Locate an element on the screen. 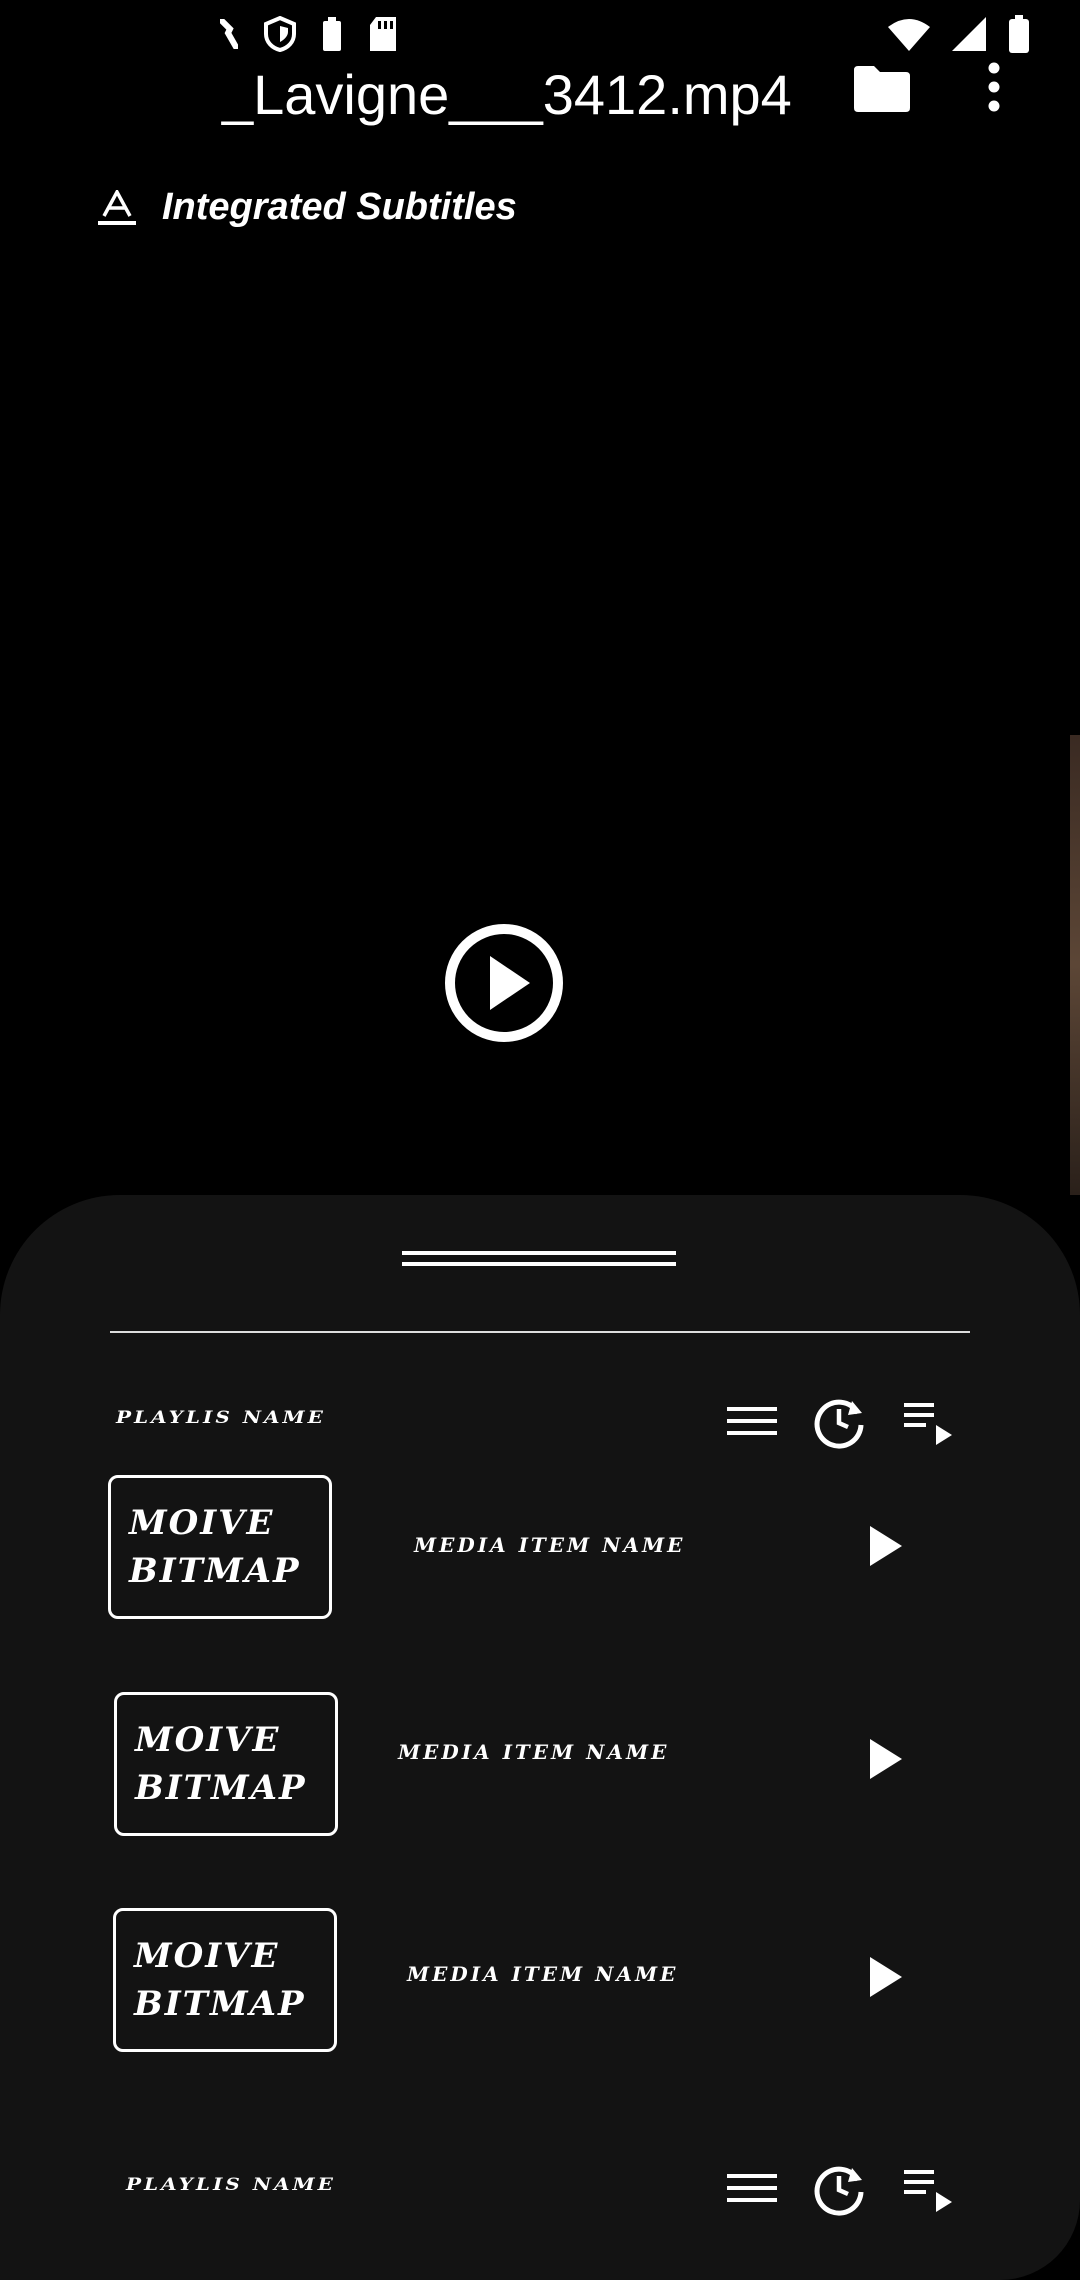 The image size is (1080, 2280). play-circle-icon is located at coordinates (504, 983).